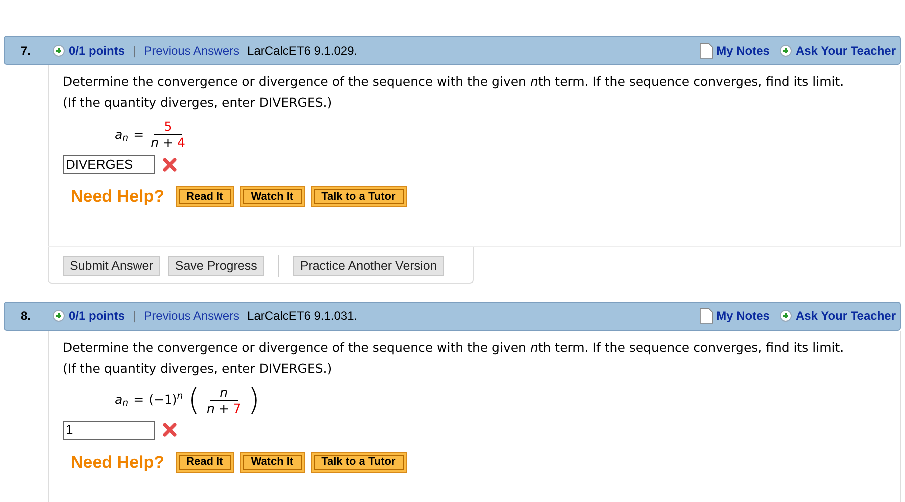  Describe the element at coordinates (150, 135) in the screenshot. I see `formula: a$_{n}$ = 5 n + 4` at that location.